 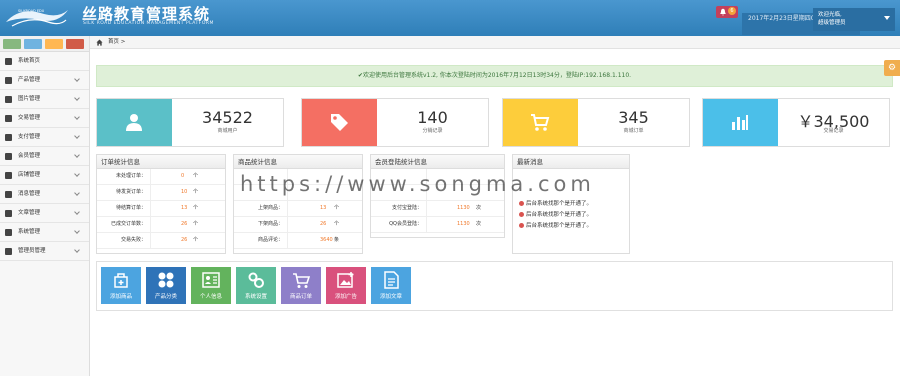 I want to click on sidebar-item-label: 交易管理, so click(x=29, y=118).